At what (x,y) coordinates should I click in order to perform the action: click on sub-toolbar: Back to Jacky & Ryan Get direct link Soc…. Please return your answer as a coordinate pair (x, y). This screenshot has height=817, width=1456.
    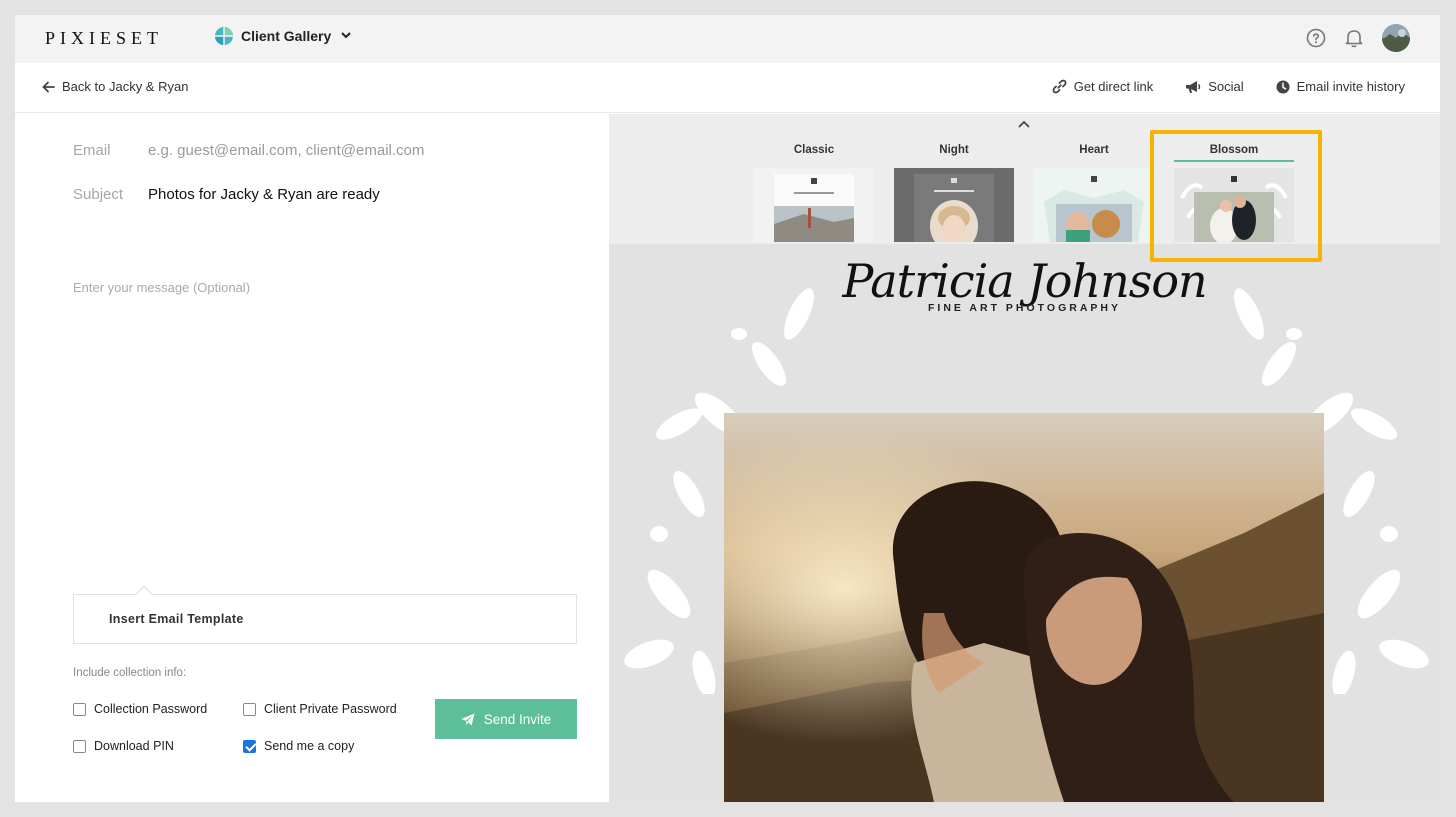
    Looking at the image, I should click on (727, 88).